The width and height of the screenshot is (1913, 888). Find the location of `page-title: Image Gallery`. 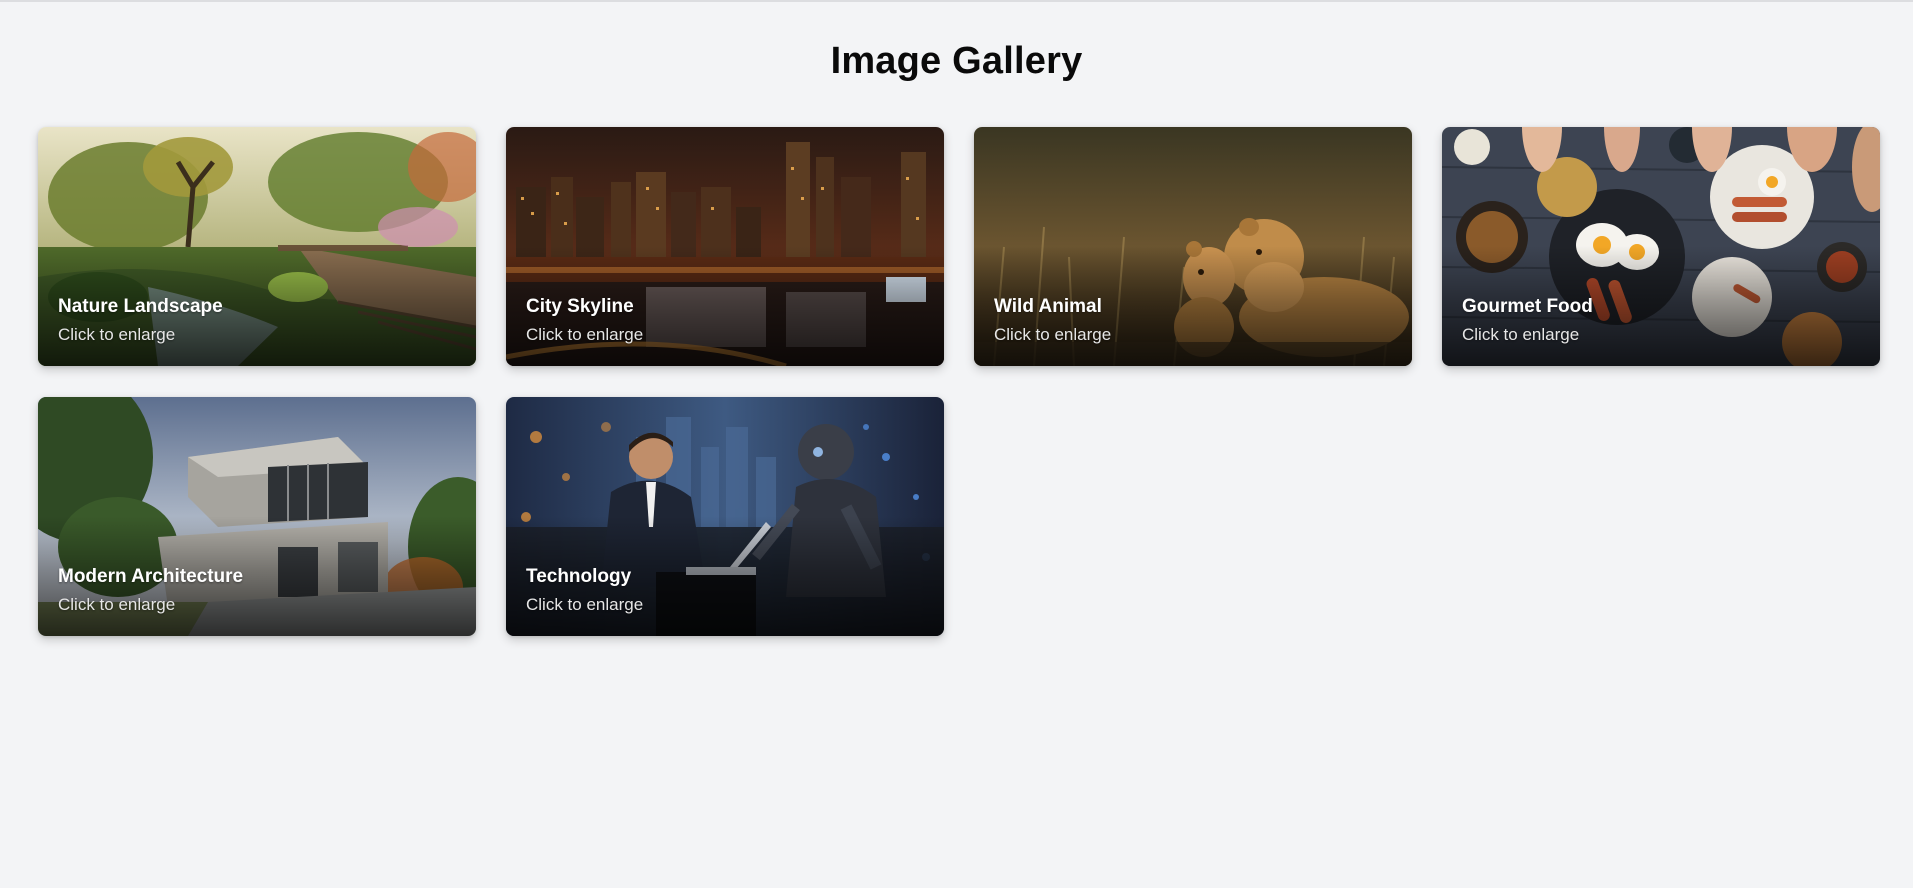

page-title: Image Gallery is located at coordinates (956, 61).